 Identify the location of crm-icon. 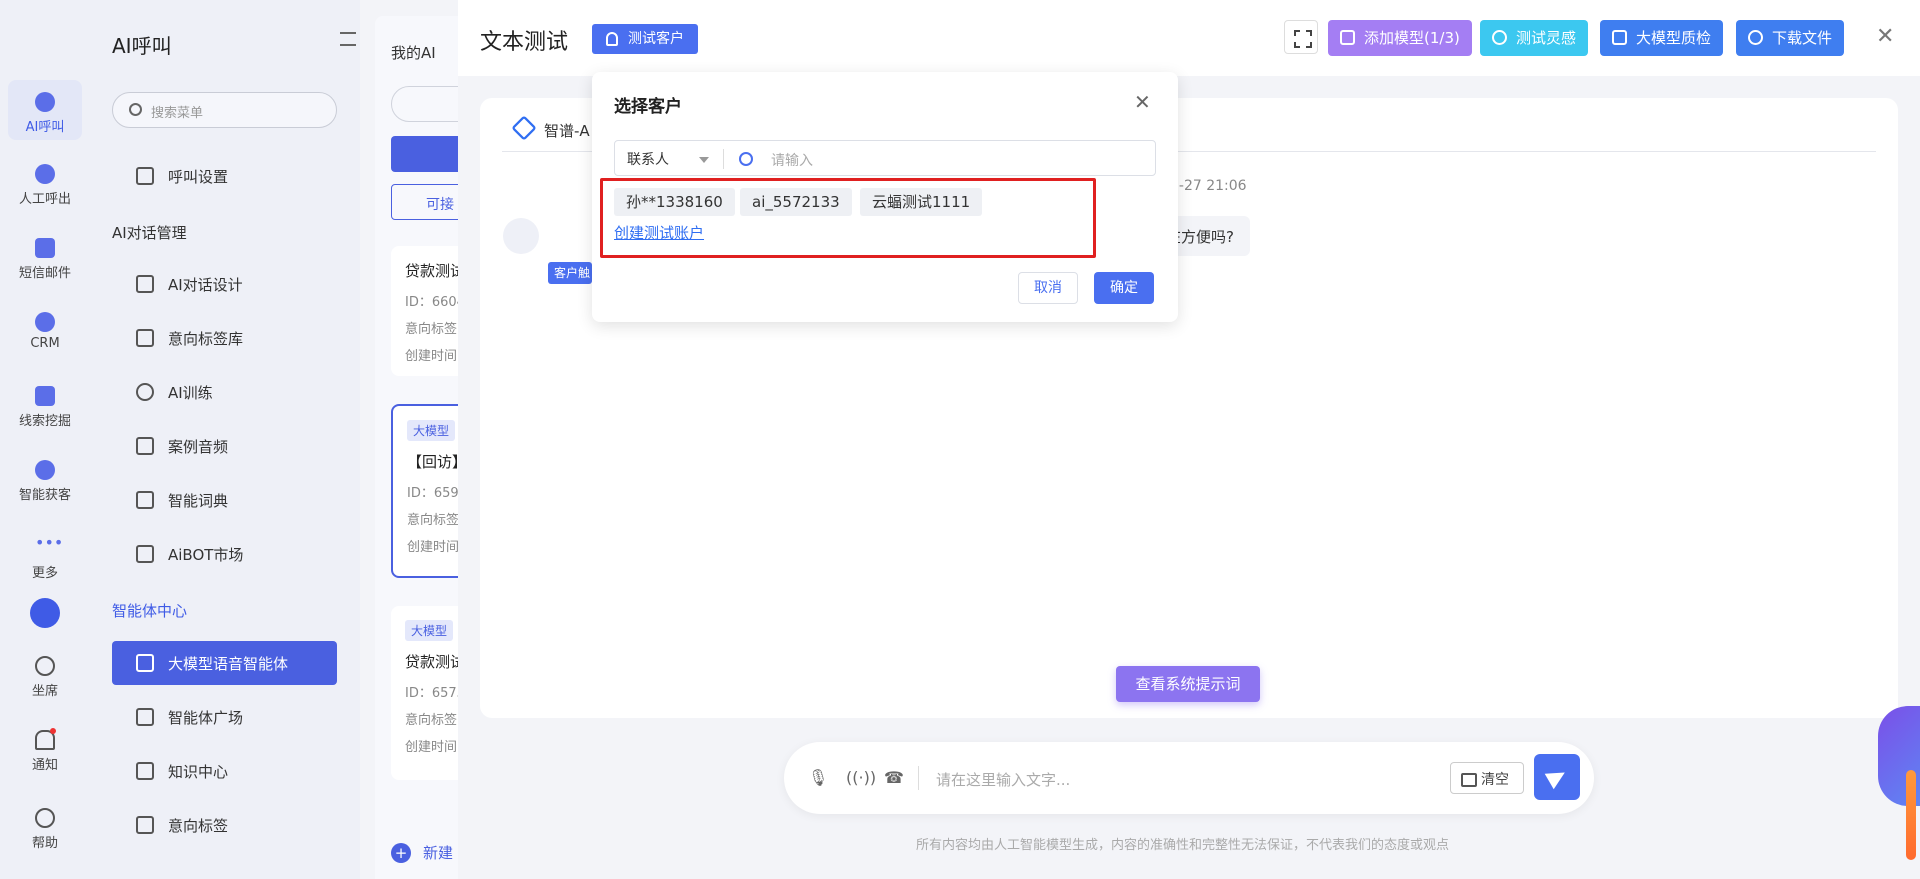
(45, 322).